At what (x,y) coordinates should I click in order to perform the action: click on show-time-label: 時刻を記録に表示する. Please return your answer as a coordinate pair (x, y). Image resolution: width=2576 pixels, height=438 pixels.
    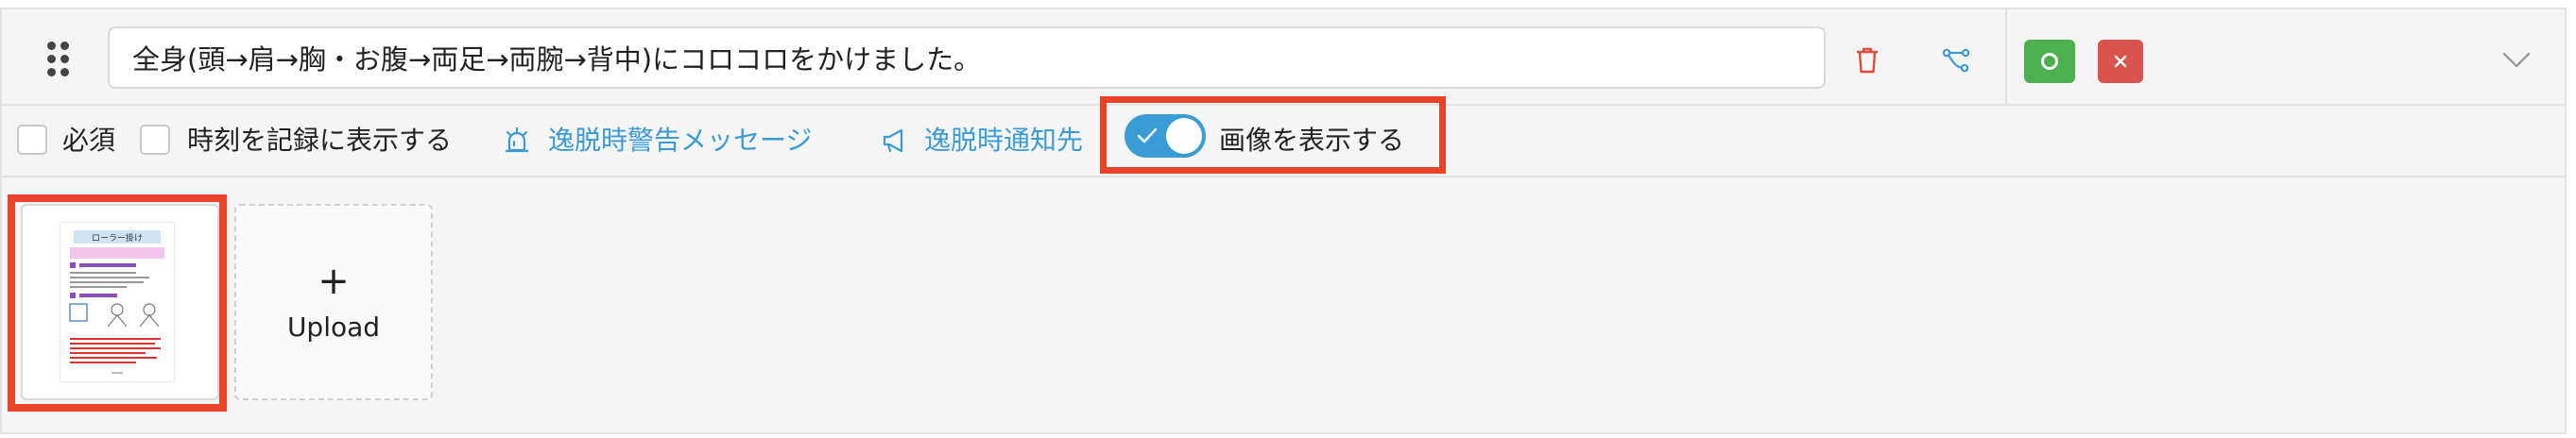
    Looking at the image, I should click on (320, 140).